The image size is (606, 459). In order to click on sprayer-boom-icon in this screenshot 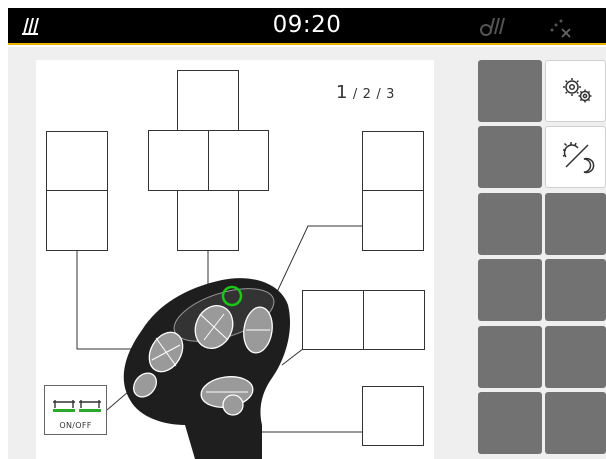, I will do `click(77, 407)`.